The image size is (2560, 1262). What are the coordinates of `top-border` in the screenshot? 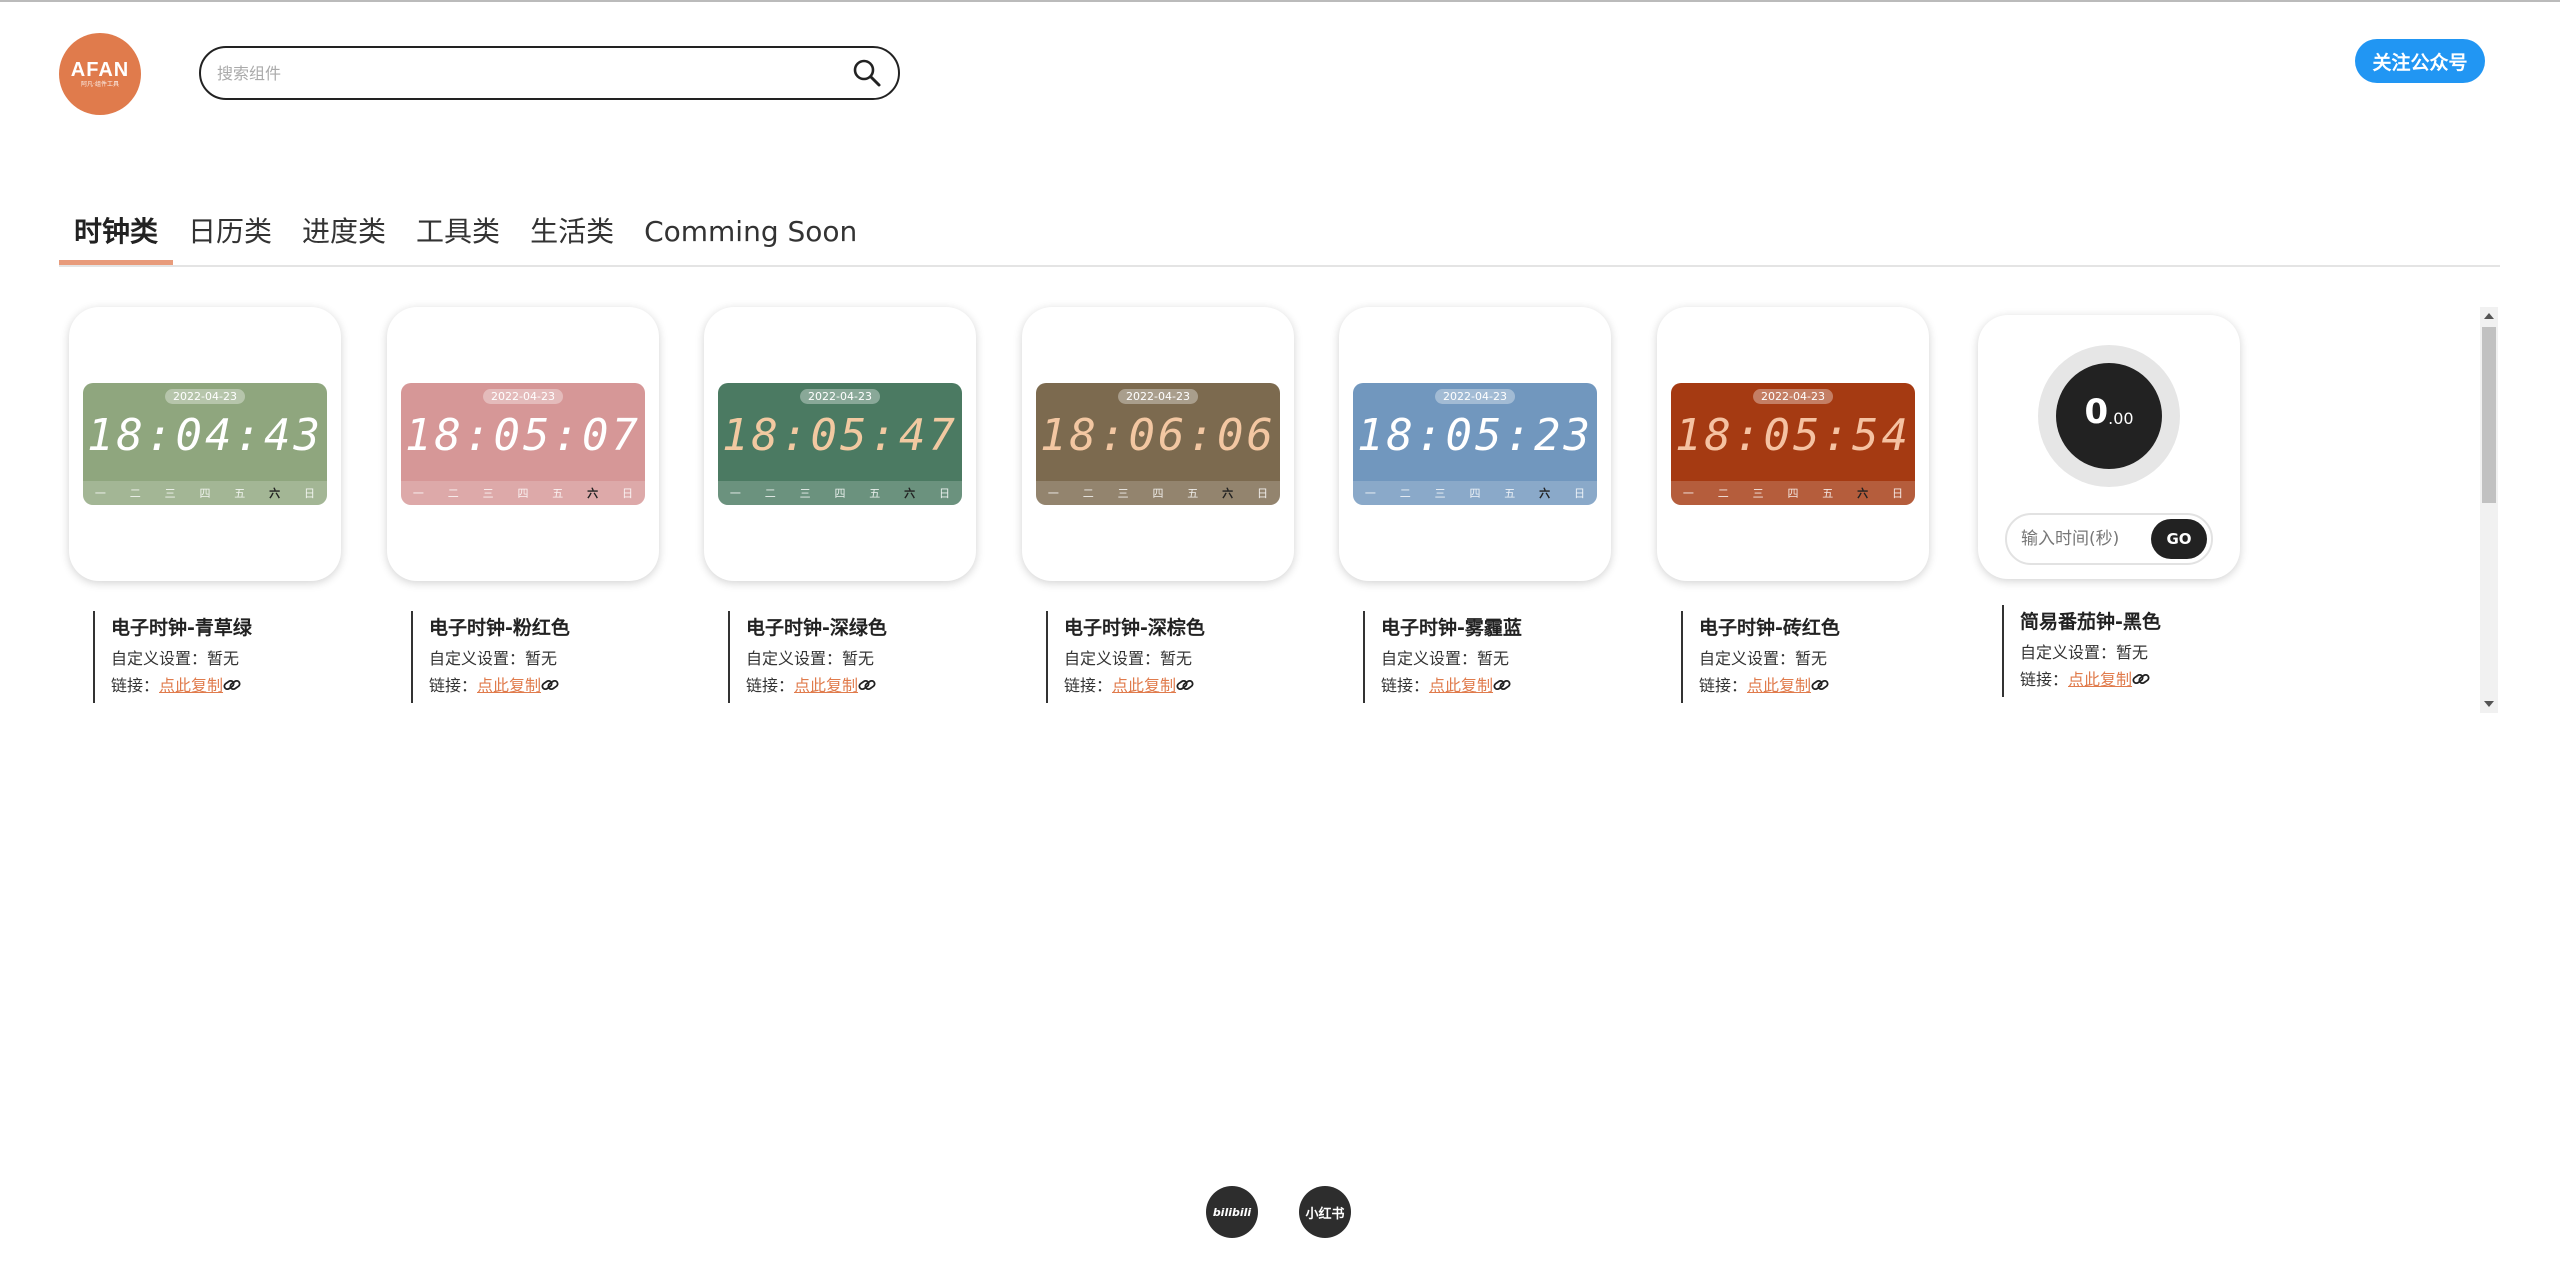 It's located at (1280, 1).